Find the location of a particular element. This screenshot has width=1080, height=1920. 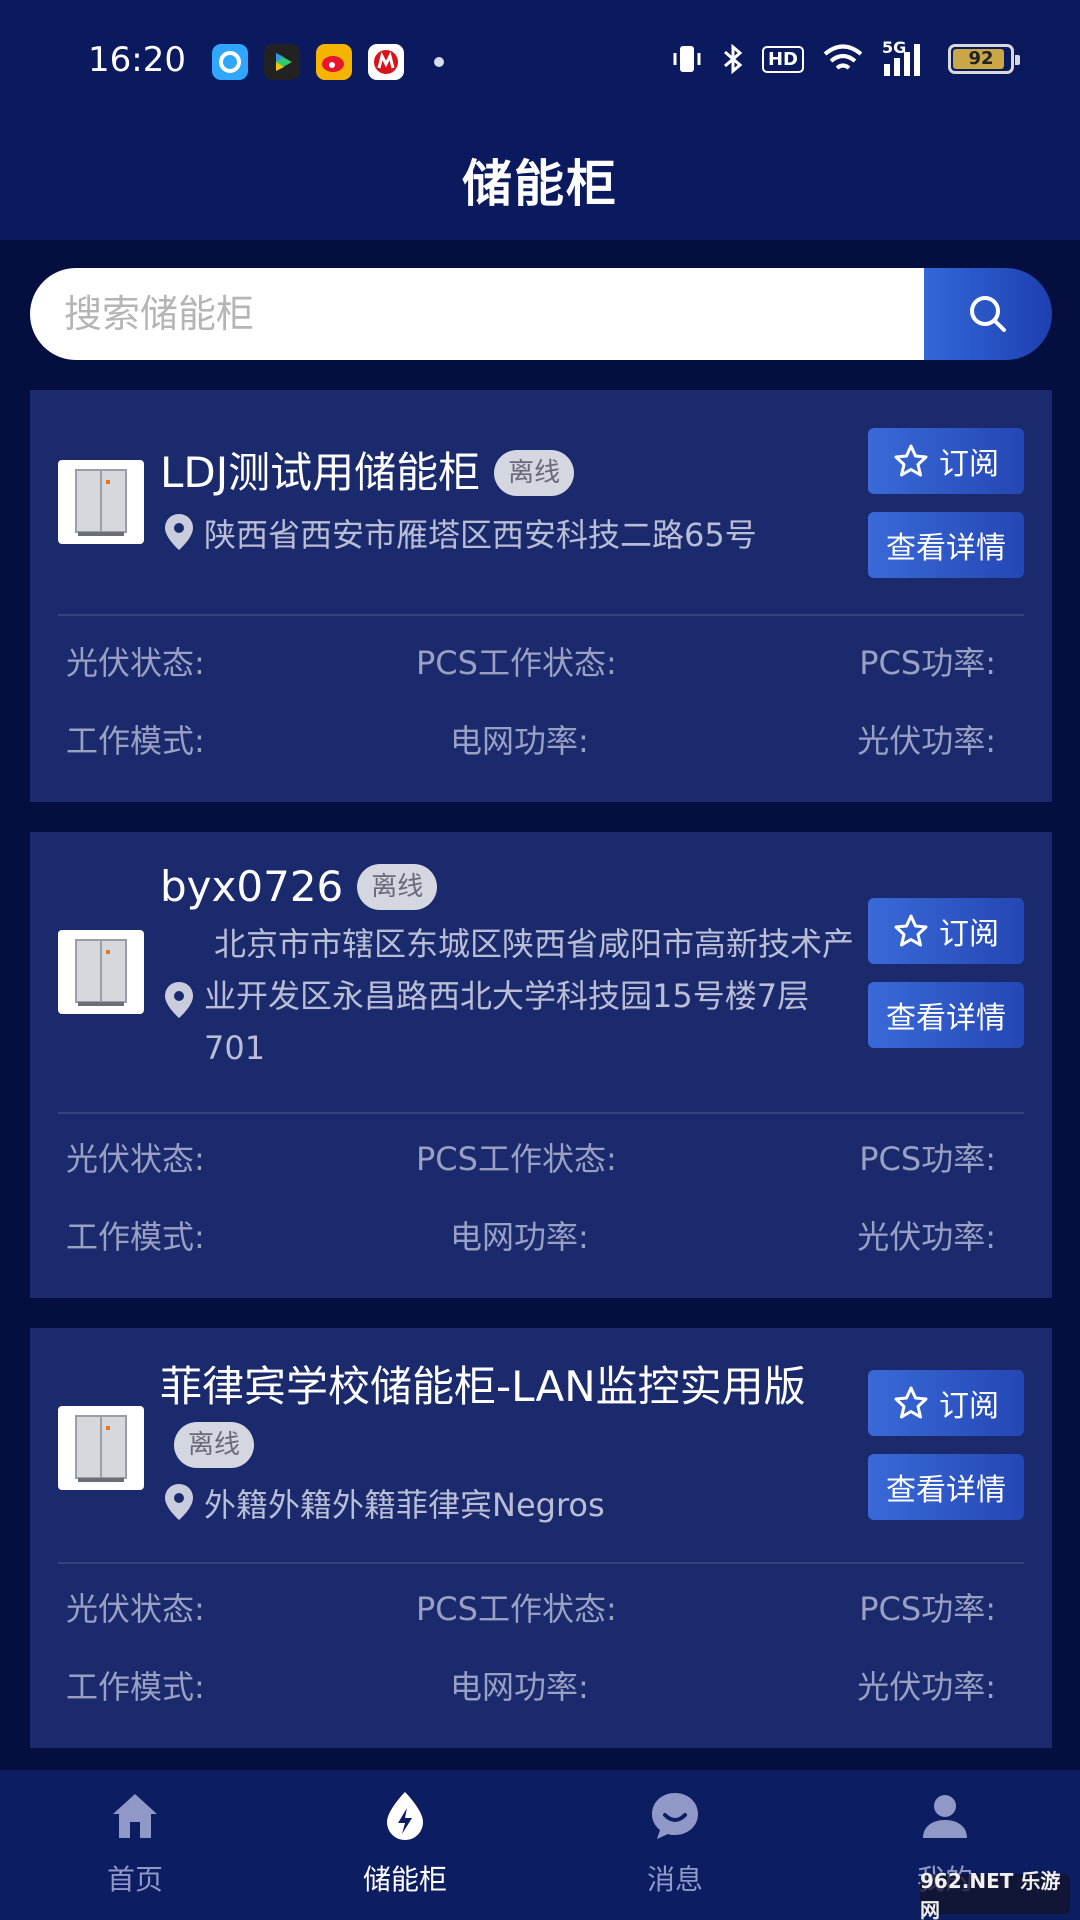

bottom-nav: 首页 储能柜 消息 我的 is located at coordinates (540, 1845).